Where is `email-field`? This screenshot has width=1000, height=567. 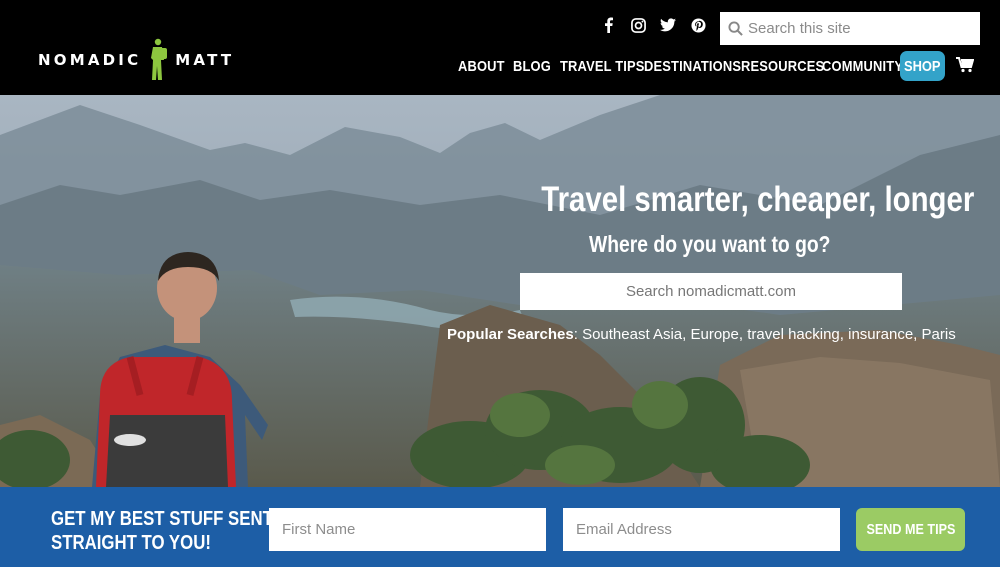 email-field is located at coordinates (701, 529).